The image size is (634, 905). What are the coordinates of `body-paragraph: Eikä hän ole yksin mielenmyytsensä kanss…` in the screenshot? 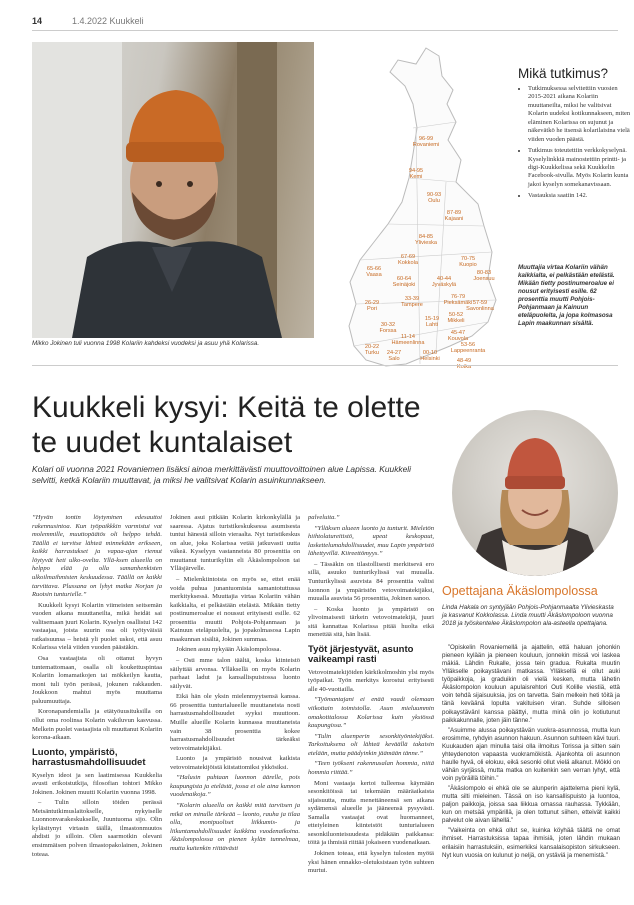 It's located at (235, 722).